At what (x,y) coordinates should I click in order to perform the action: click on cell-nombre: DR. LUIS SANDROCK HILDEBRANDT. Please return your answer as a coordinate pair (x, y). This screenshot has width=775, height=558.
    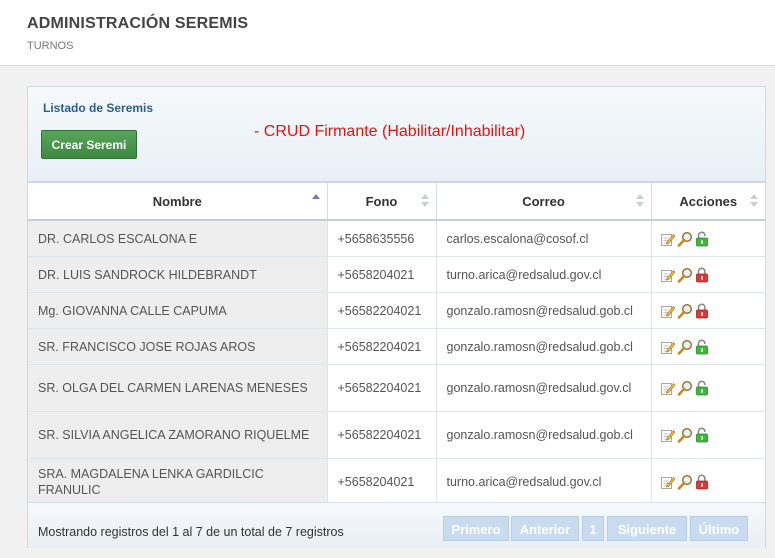
    Looking at the image, I should click on (177, 274).